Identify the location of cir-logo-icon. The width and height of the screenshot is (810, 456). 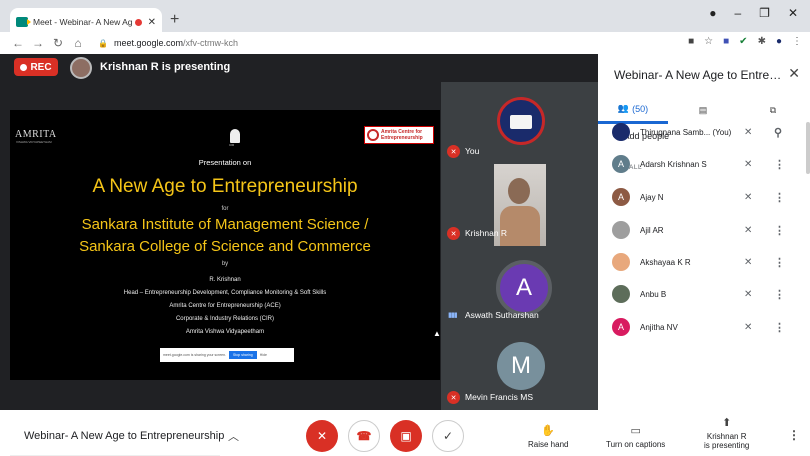
(235, 136).